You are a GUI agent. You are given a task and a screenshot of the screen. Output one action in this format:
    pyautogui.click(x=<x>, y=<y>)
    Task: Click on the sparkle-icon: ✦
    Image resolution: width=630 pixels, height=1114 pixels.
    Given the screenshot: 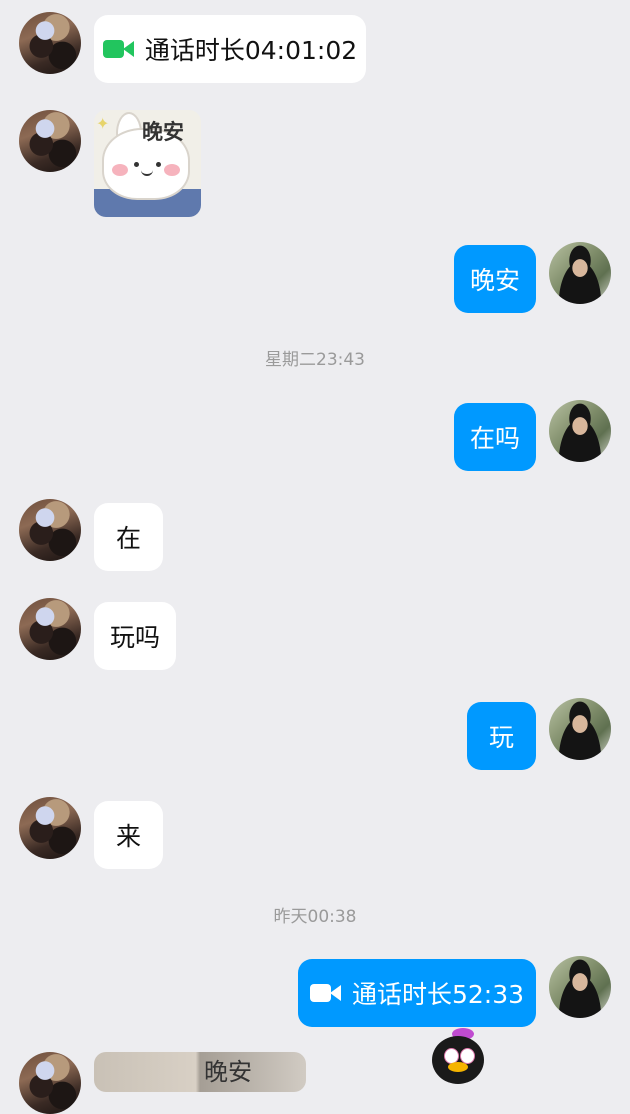 What is the action you would take?
    pyautogui.click(x=103, y=123)
    